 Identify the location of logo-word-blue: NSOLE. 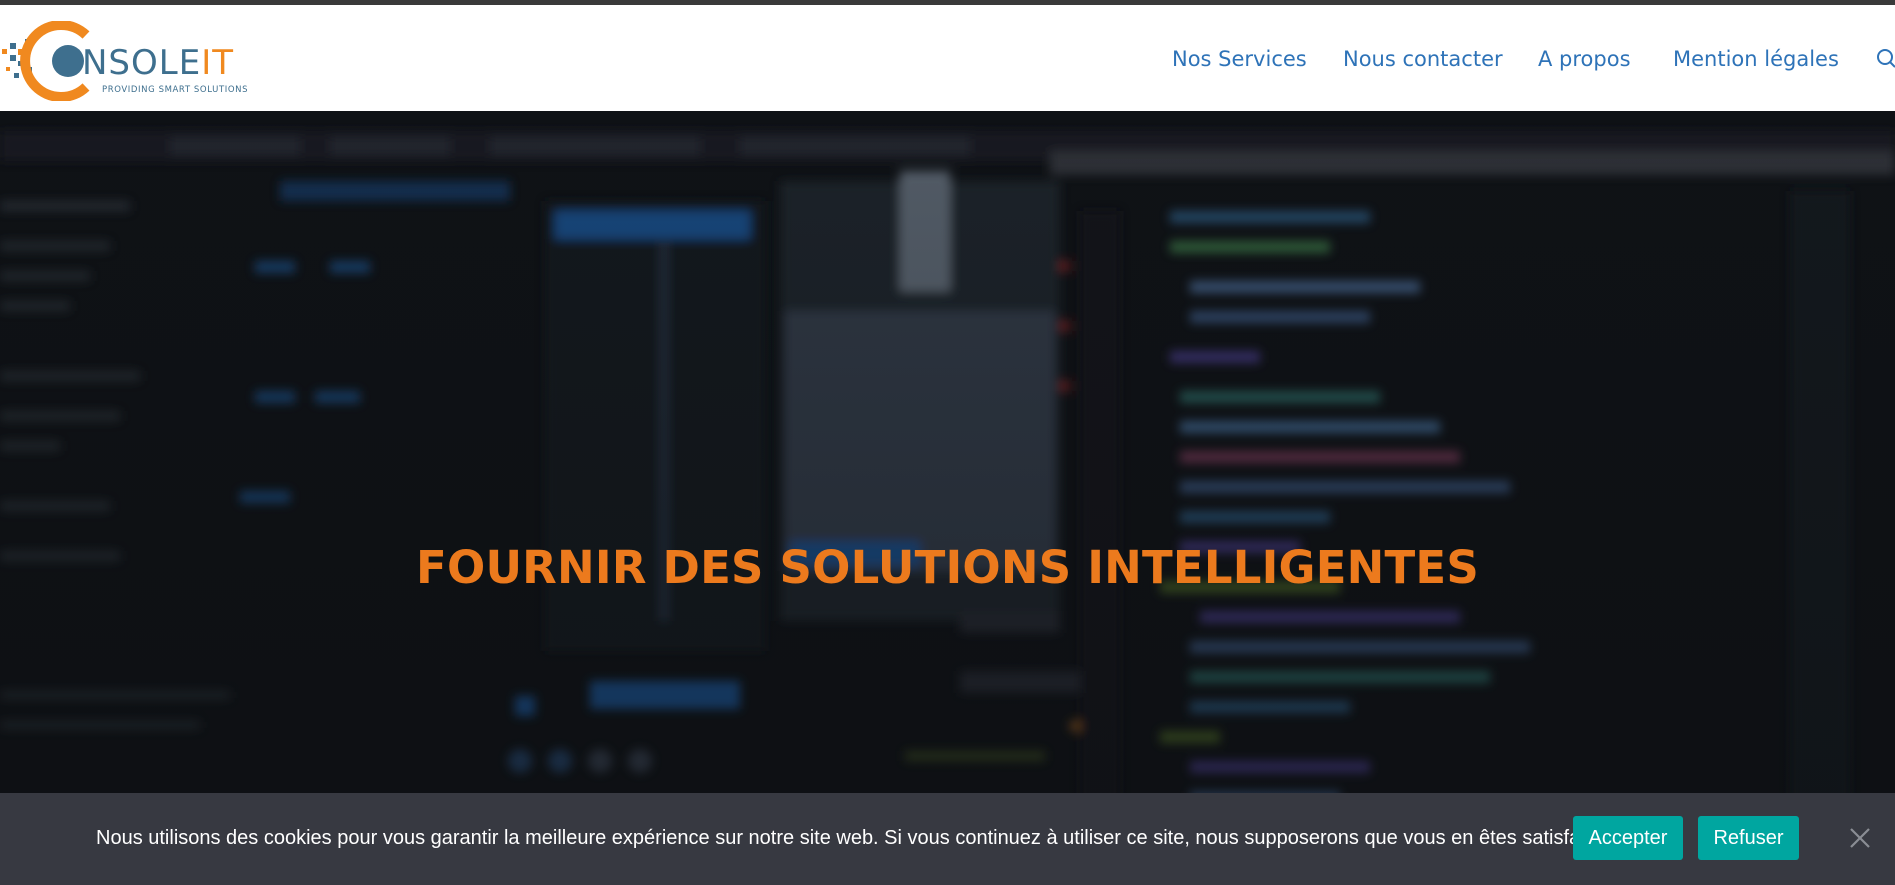
(142, 63).